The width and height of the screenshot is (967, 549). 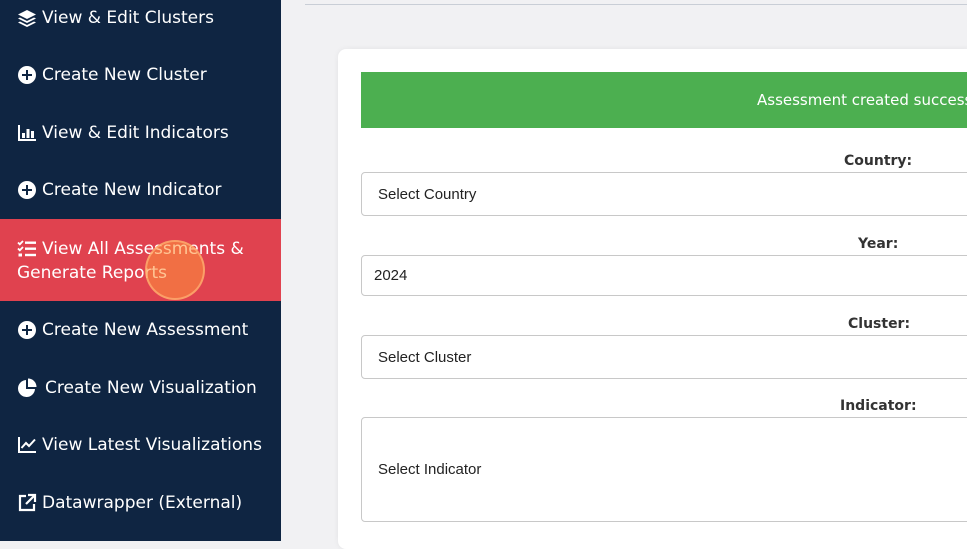 What do you see at coordinates (27, 18) in the screenshot?
I see `layers-icon` at bounding box center [27, 18].